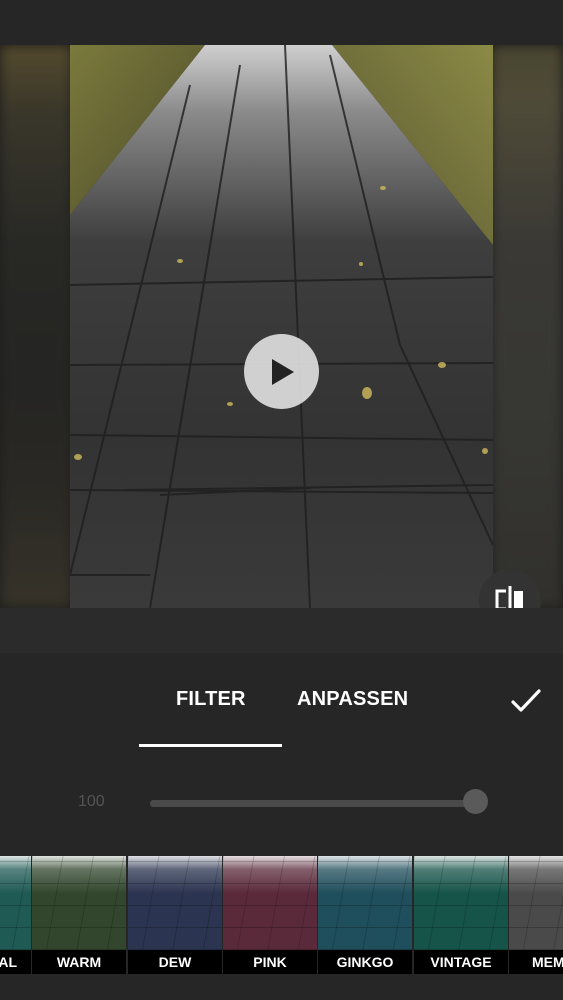 The image size is (563, 1000). I want to click on play-button, so click(281, 371).